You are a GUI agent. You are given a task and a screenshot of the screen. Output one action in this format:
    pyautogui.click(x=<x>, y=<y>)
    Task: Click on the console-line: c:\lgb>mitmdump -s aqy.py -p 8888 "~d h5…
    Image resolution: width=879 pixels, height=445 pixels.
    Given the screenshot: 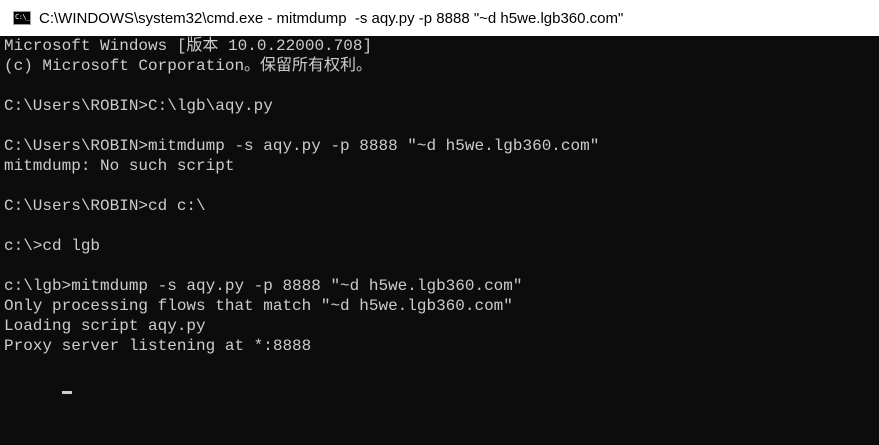 What is the action you would take?
    pyautogui.click(x=263, y=286)
    